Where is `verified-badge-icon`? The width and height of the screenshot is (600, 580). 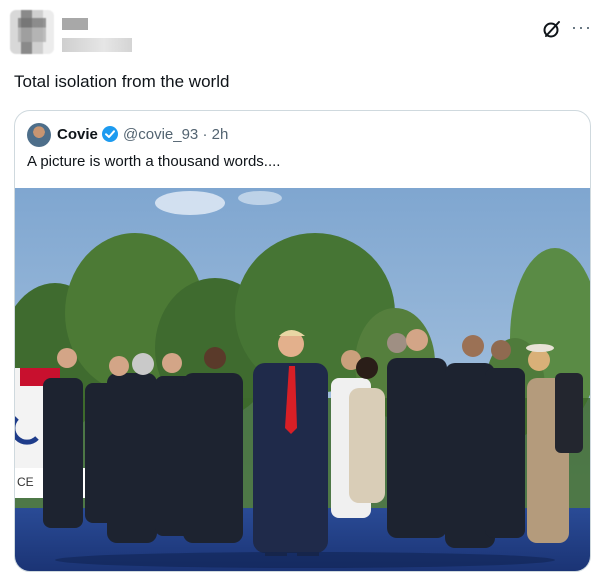 verified-badge-icon is located at coordinates (110, 134).